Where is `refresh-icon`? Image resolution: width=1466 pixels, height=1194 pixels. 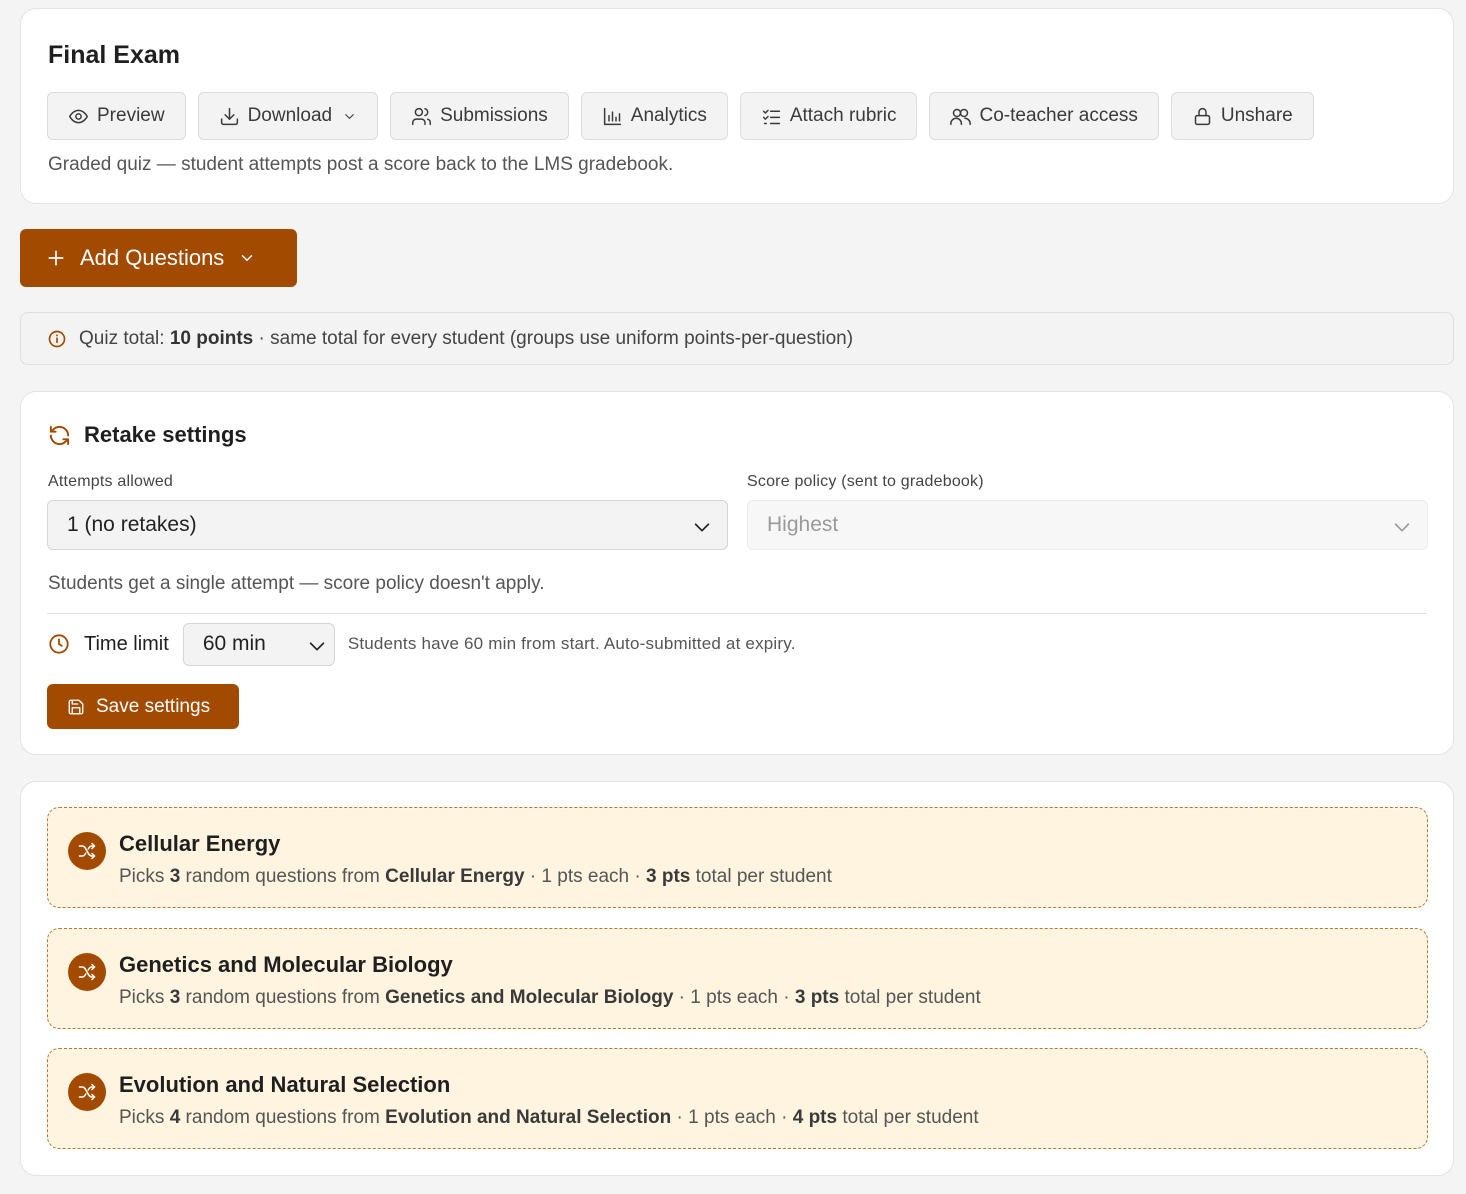 refresh-icon is located at coordinates (59, 435).